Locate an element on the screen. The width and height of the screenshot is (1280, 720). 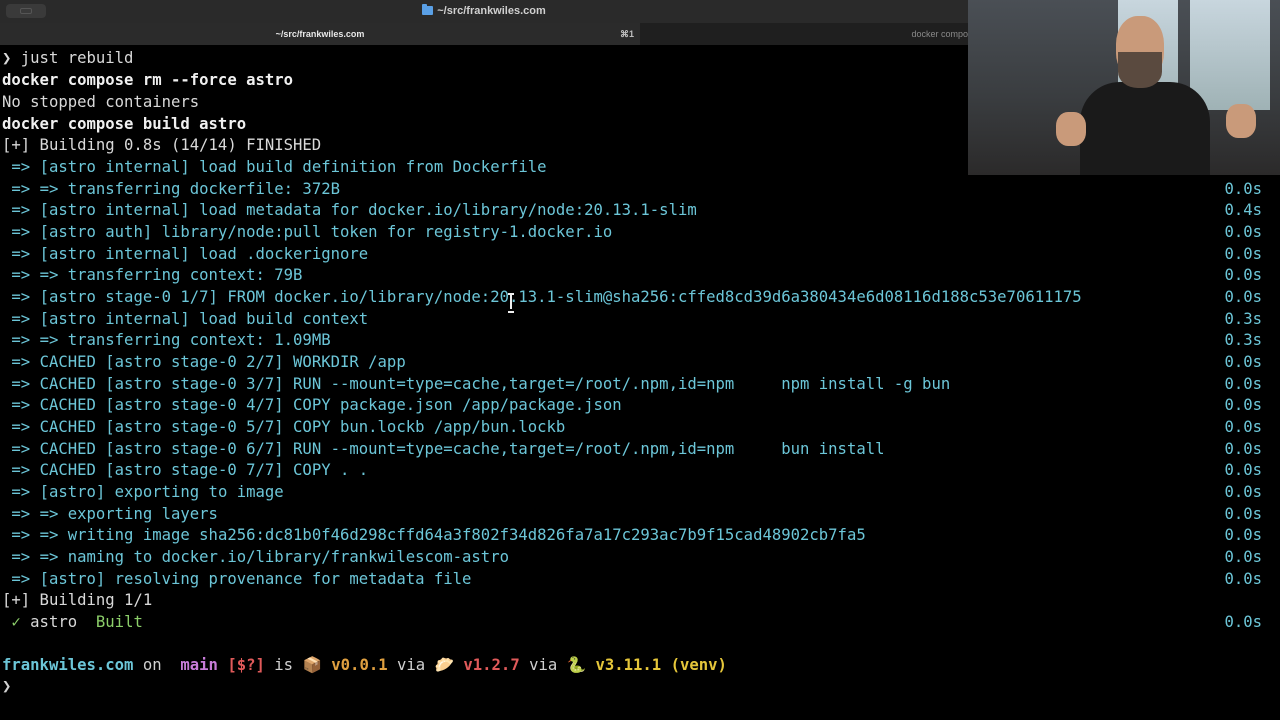
tab-bar: ~/src/frankwiles.com ⌘1 docker compo is located at coordinates (484, 34).